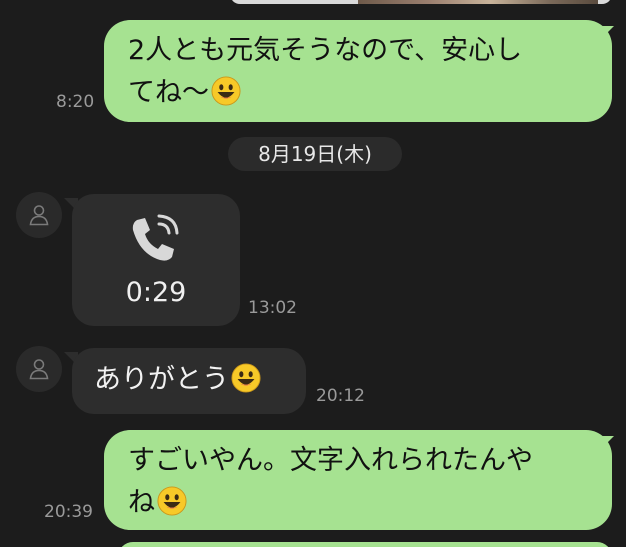 The height and width of the screenshot is (547, 626). What do you see at coordinates (156, 292) in the screenshot?
I see `call-duration: 0:29` at bounding box center [156, 292].